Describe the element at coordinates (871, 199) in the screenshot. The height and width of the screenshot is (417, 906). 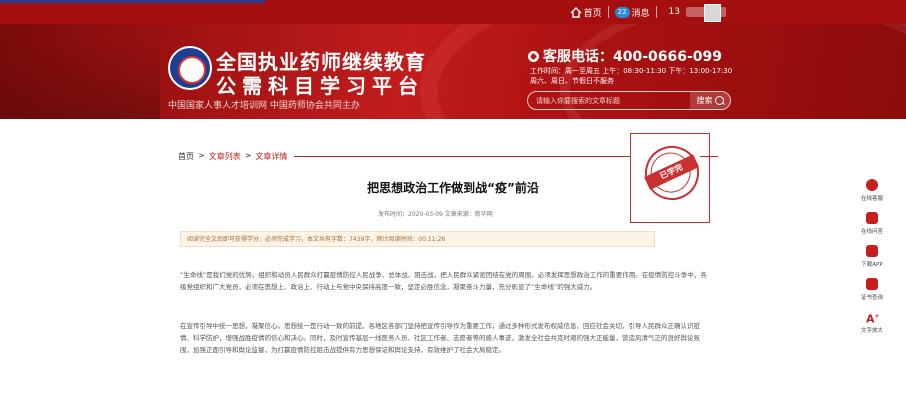
I see `float-item-label: 在线客服` at that location.